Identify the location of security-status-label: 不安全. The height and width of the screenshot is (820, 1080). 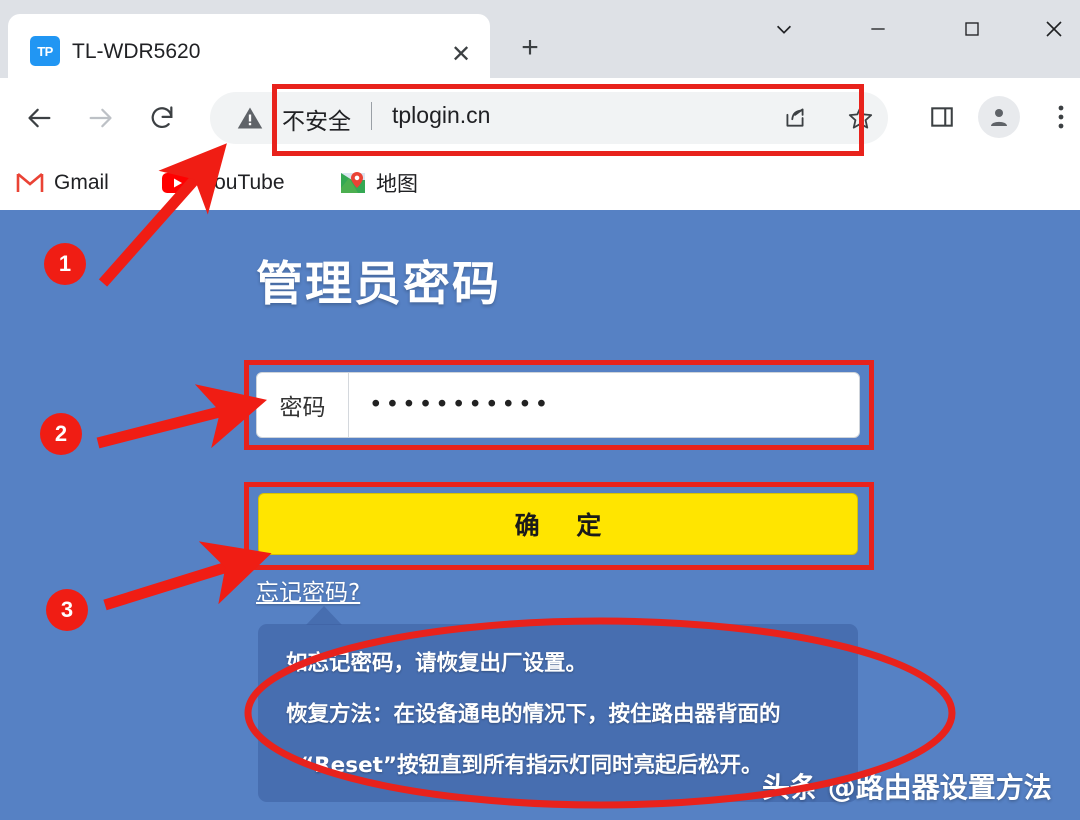
(316, 121).